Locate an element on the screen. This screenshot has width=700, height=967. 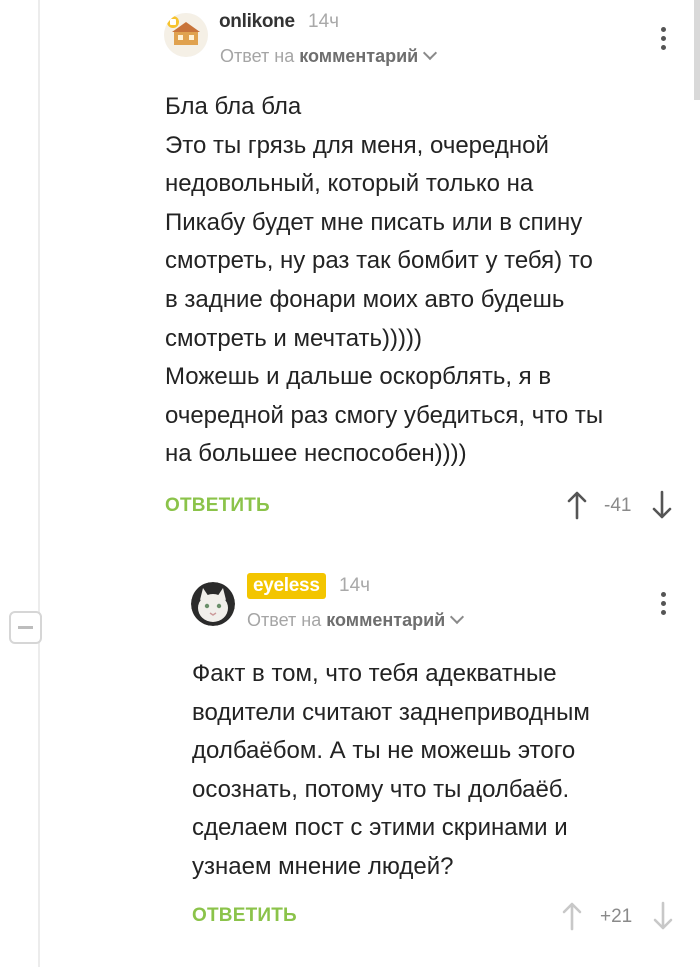
comment-line: сделаем пост с этими скринами и is located at coordinates (380, 828).